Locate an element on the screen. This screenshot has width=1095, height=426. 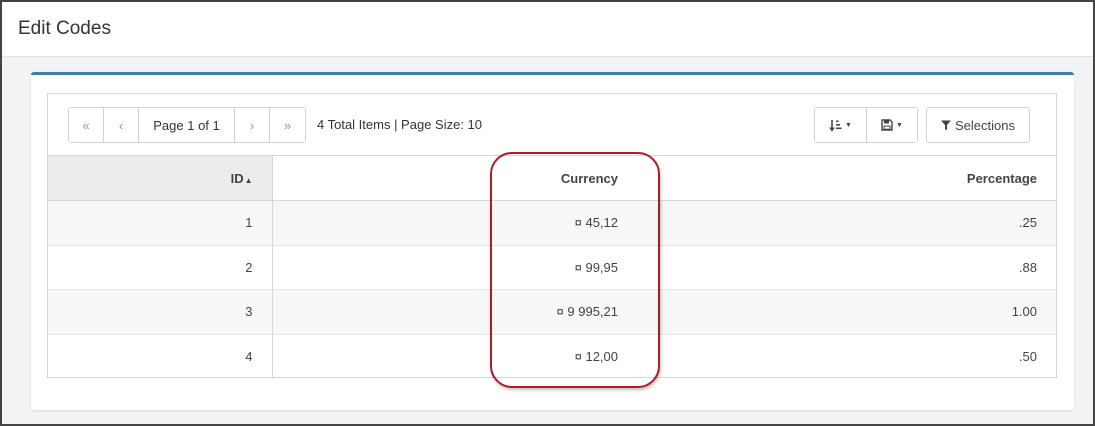
cell-currency: ¤ 45,12 is located at coordinates (454, 223).